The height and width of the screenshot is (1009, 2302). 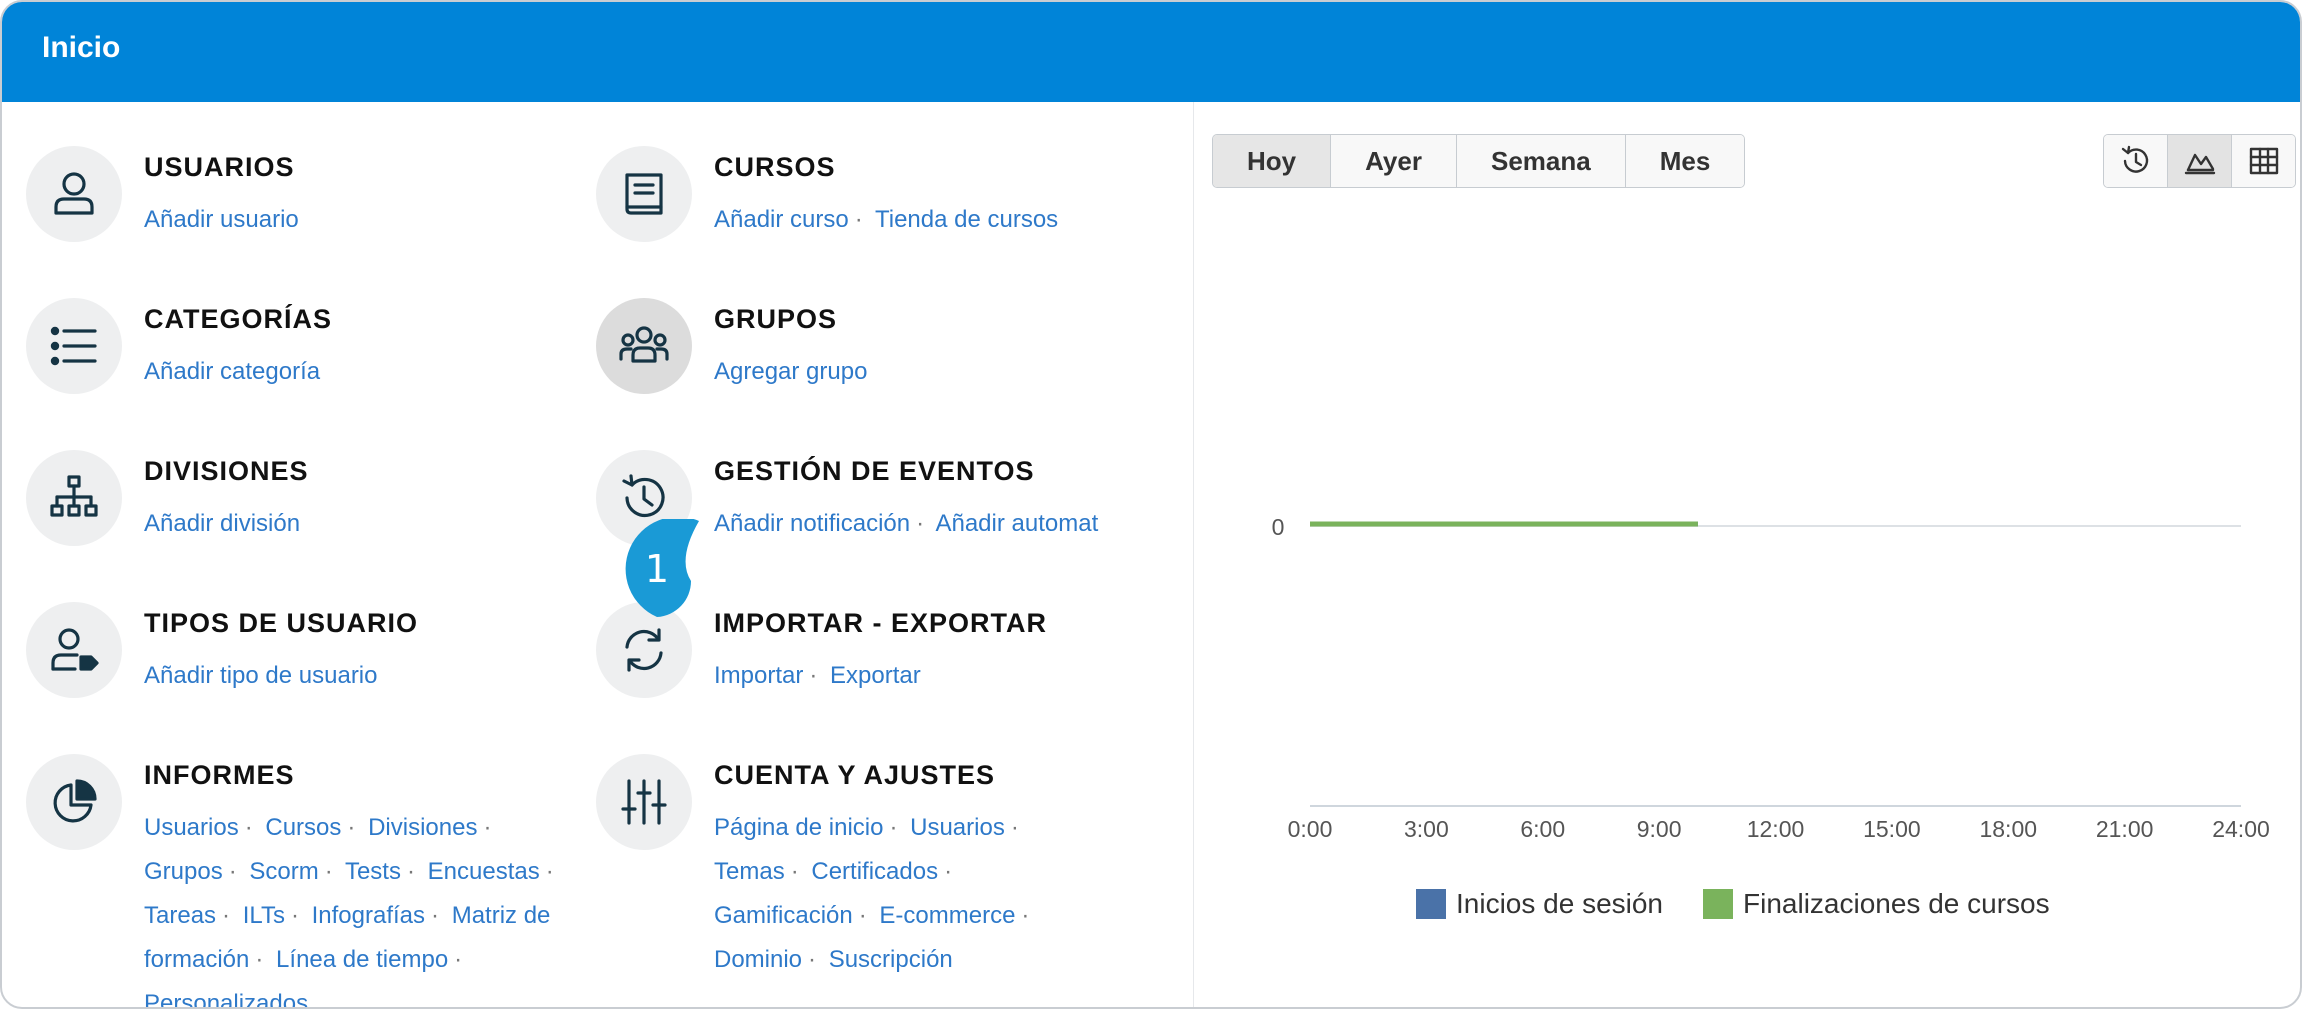 What do you see at coordinates (783, 915) in the screenshot?
I see `tile-link: Gamificación` at bounding box center [783, 915].